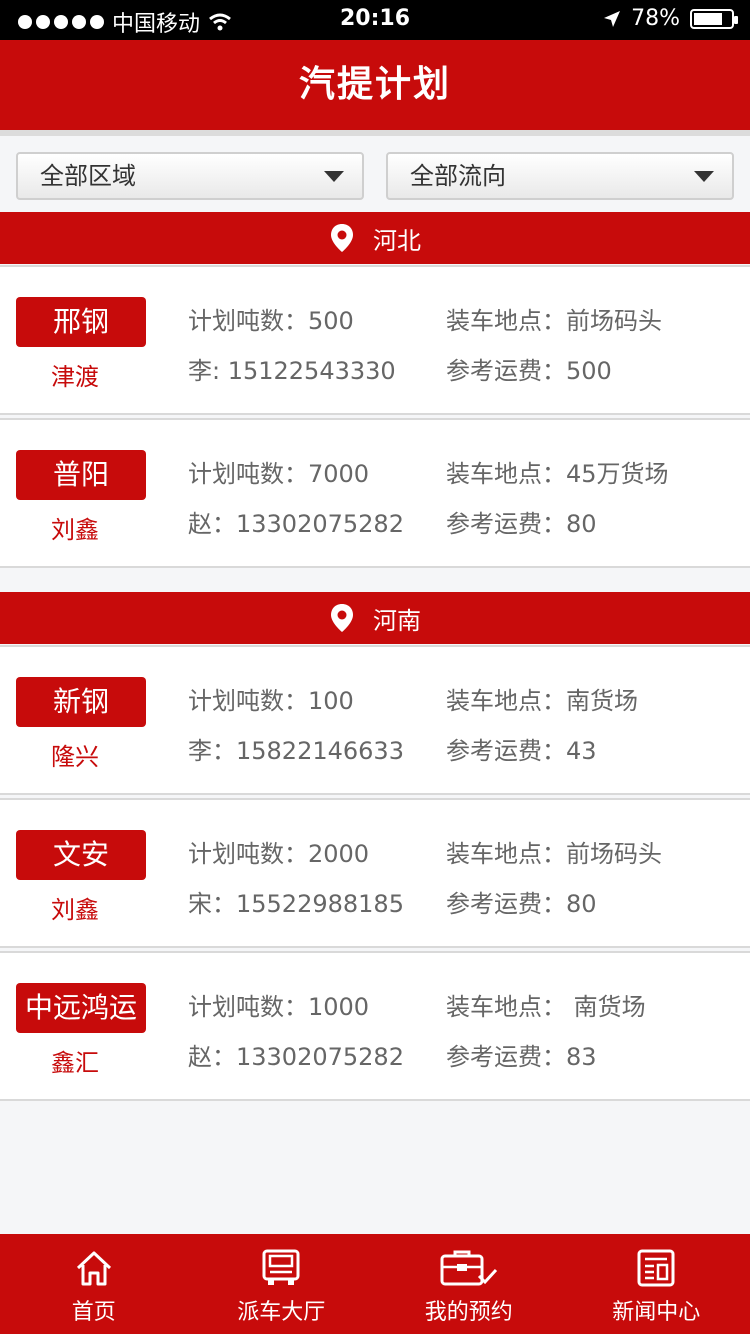  What do you see at coordinates (612, 18) in the screenshot?
I see `location-arrow-icon` at bounding box center [612, 18].